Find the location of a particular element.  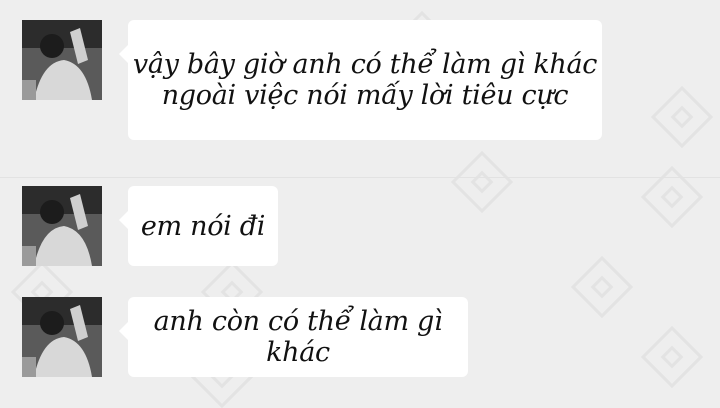

message-bubble: anh còn có thể làm gì khác is located at coordinates (293, 337).